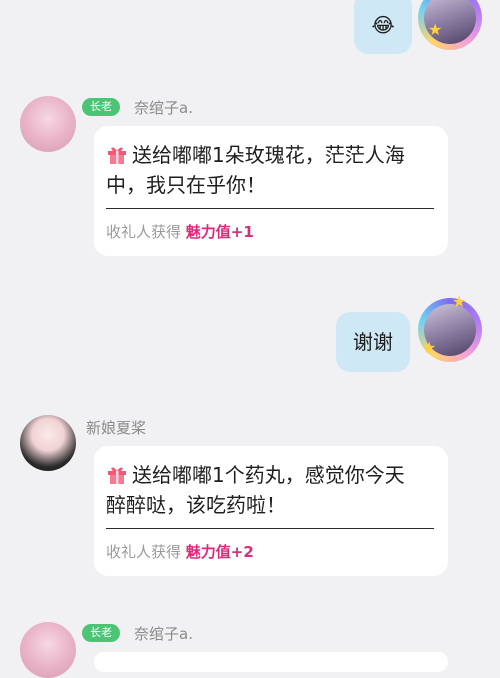 This screenshot has width=500, height=678. I want to click on gift-message-text: 送给嘟嘟1个药丸，感觉你今天 醉醉哒，该吃药啦！, so click(270, 490).